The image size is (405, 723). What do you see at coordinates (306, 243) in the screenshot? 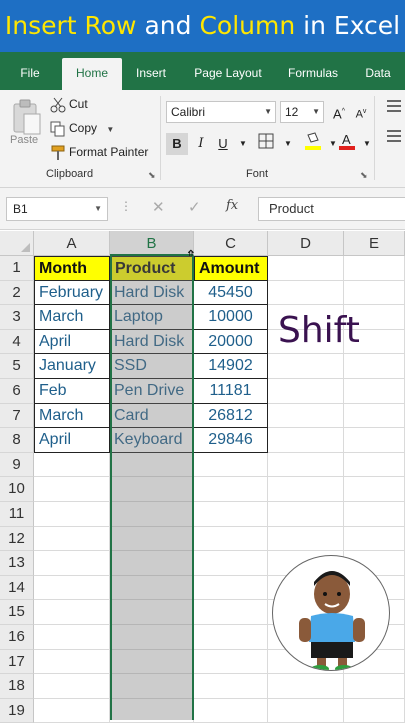
I see `column-header-d: D` at bounding box center [306, 243].